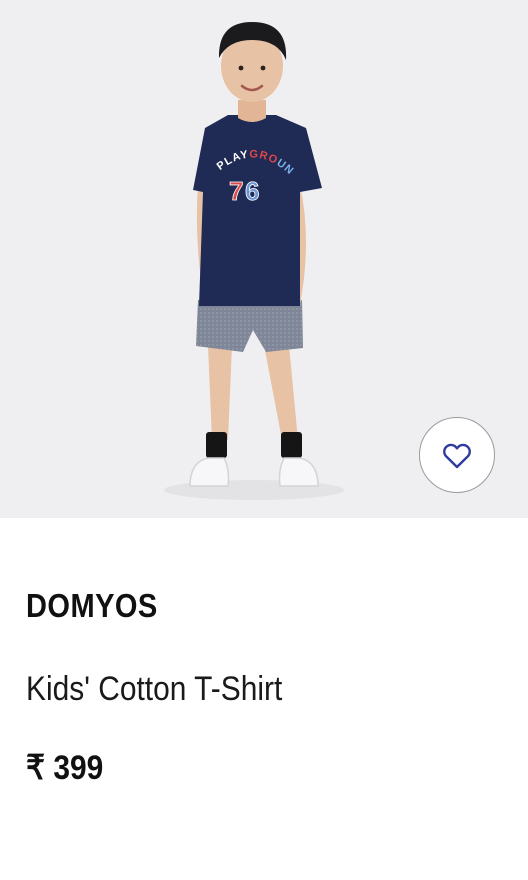  I want to click on svg-text: 7, so click(236, 191).